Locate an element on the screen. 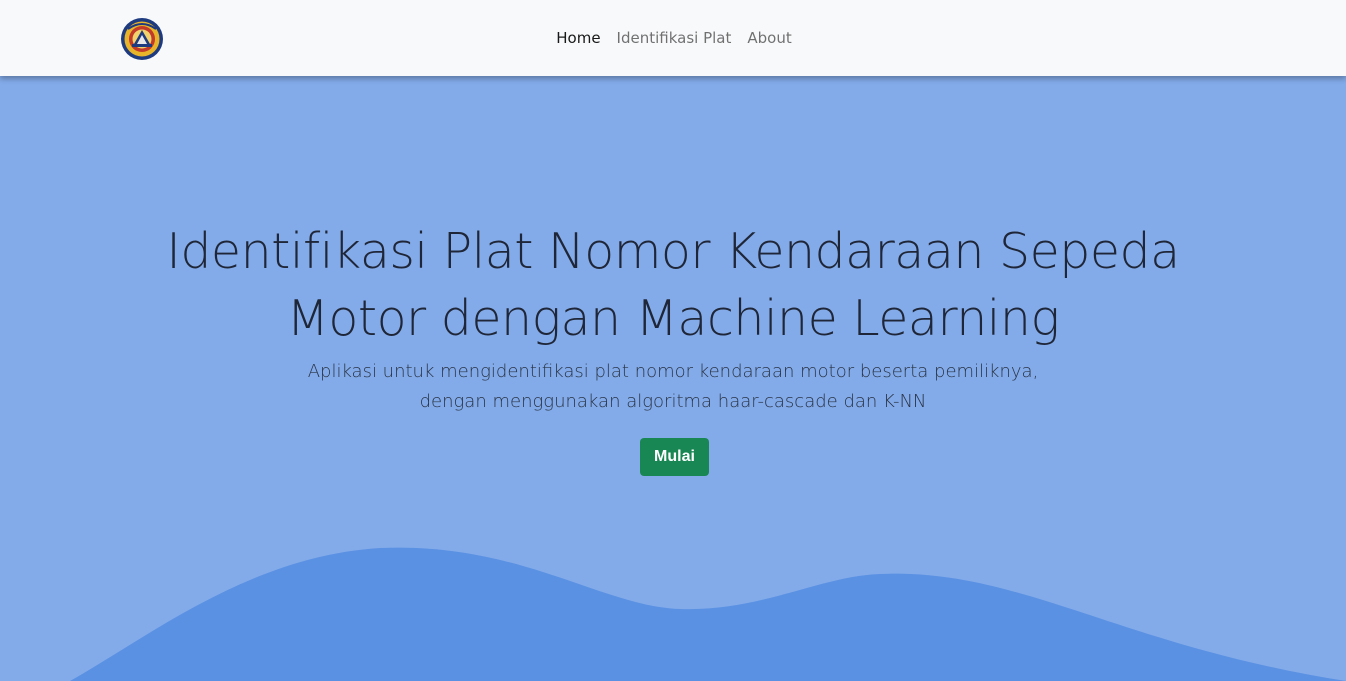 This screenshot has height=681, width=1346. nav-link-identifikasi-plat: Identifikasi Plat is located at coordinates (674, 38).